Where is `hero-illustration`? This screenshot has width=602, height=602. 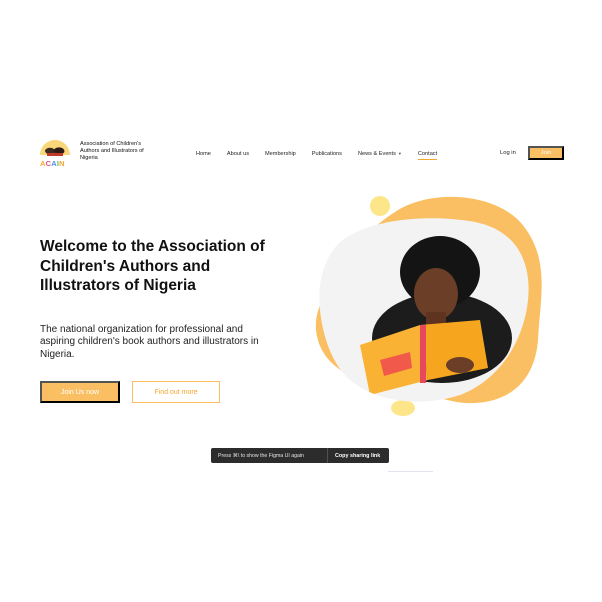
hero-illustration is located at coordinates (428, 306).